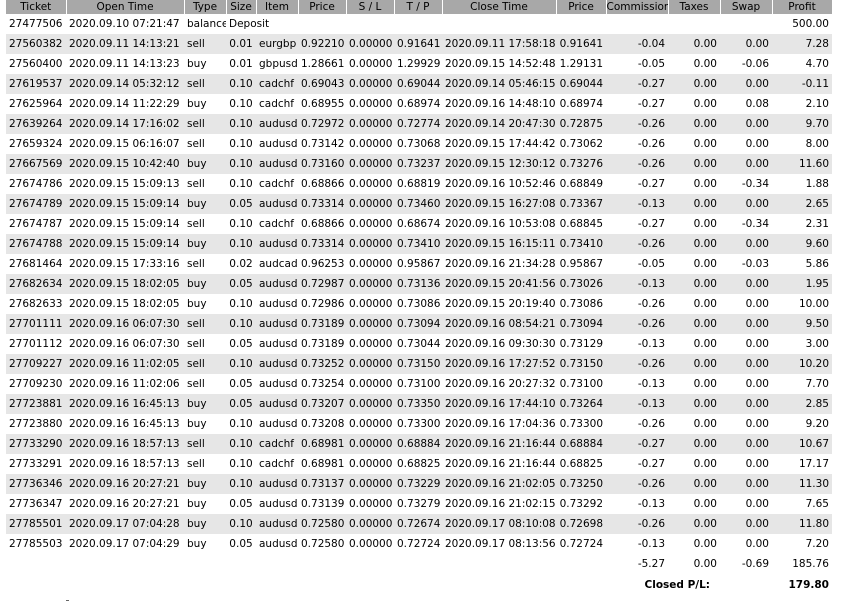 The image size is (853, 602). I want to click on open-price-cell: 0.68955, so click(323, 104).